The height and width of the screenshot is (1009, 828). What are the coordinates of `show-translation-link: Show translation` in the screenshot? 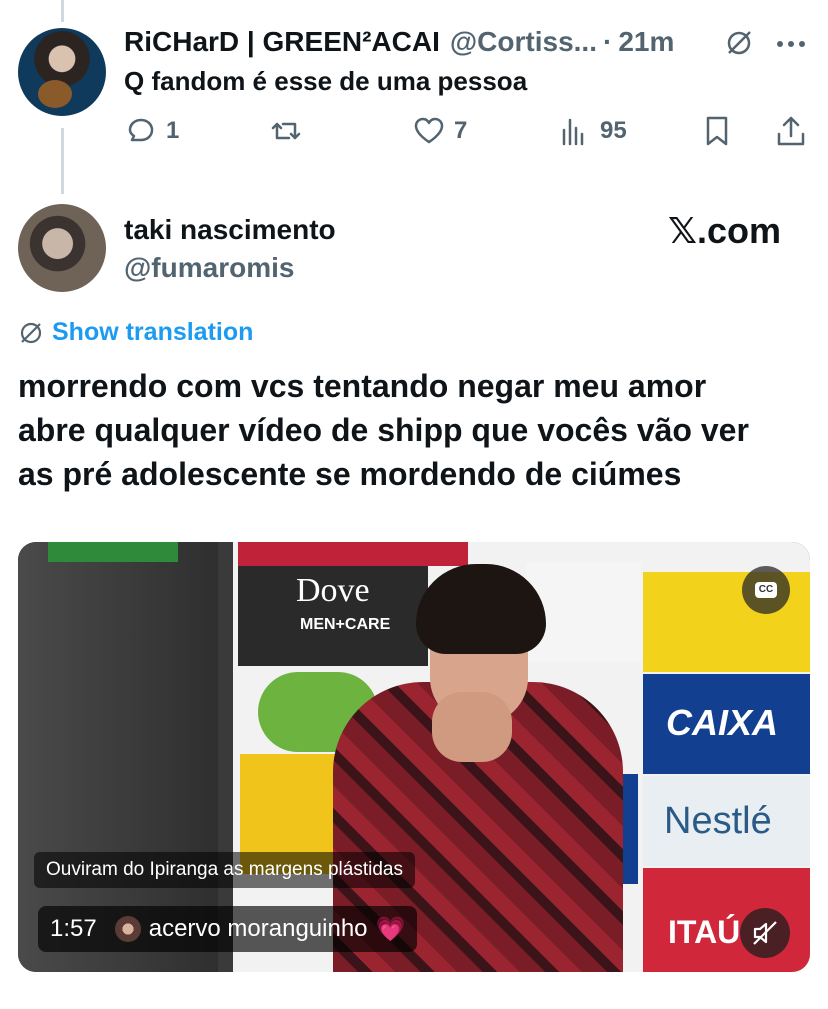 It's located at (135, 332).